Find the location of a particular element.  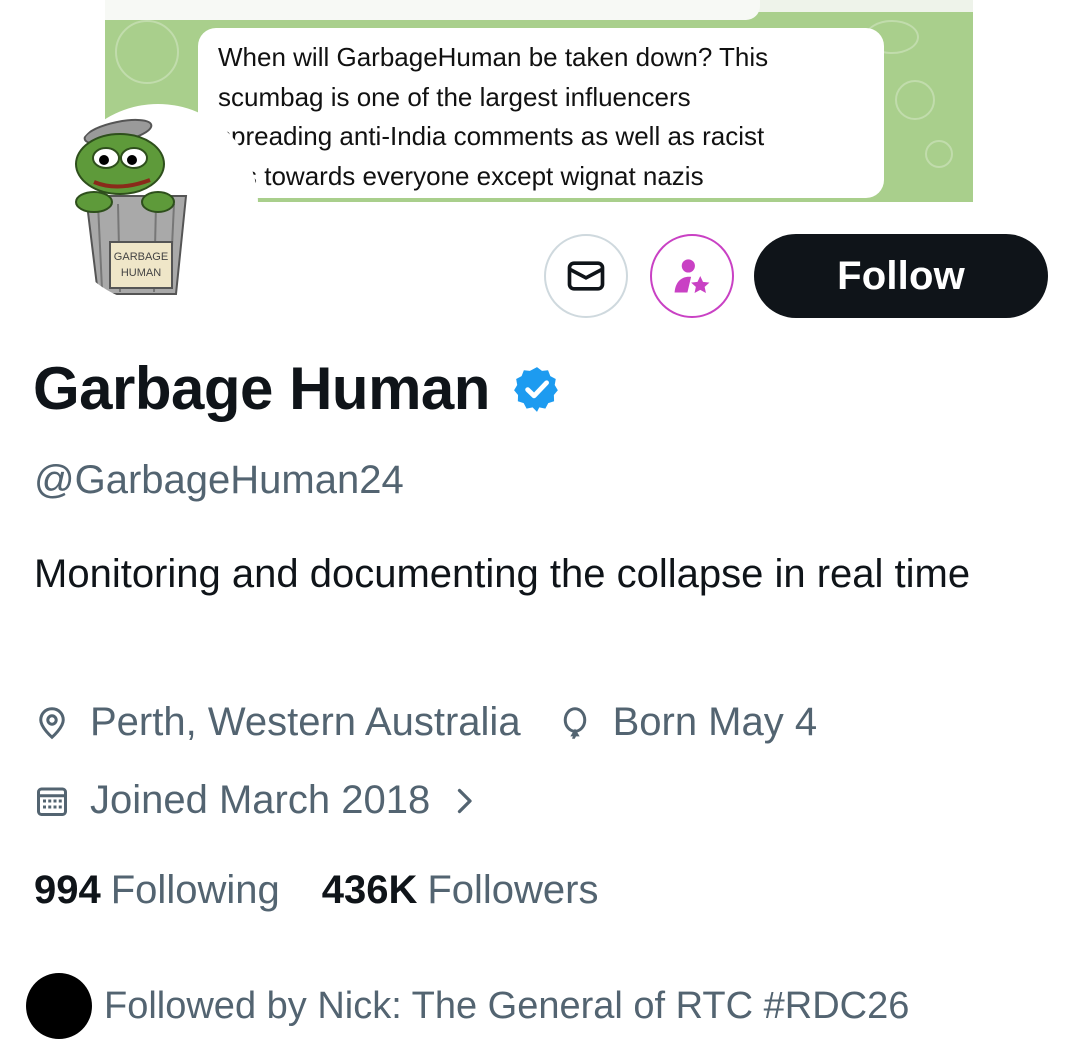

envelope-icon is located at coordinates (586, 276).